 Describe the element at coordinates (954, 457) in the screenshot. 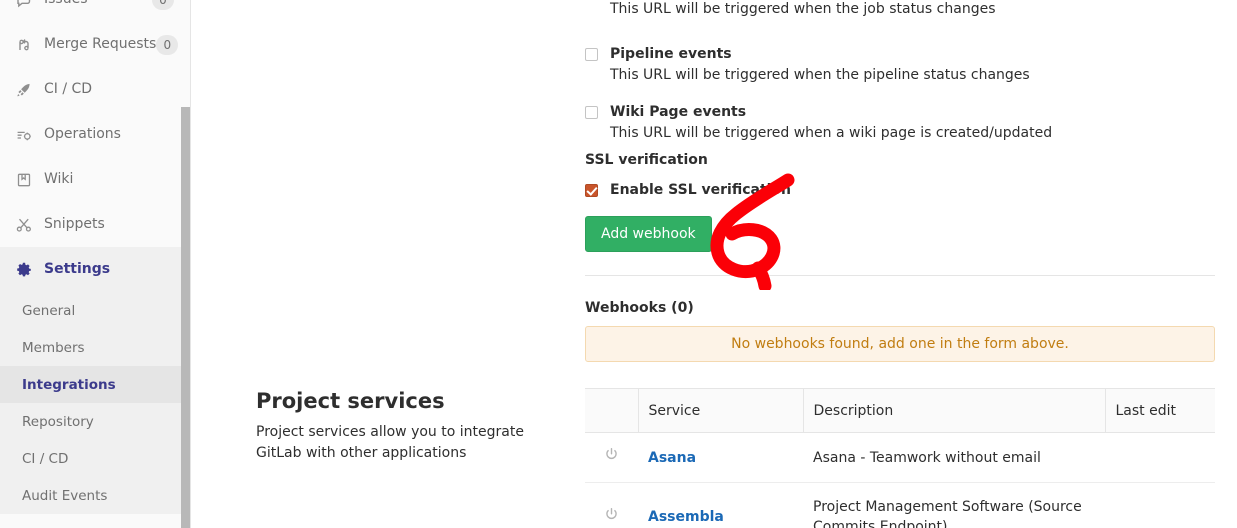

I see `service-description-cell: Asana - Teamwork without email` at that location.